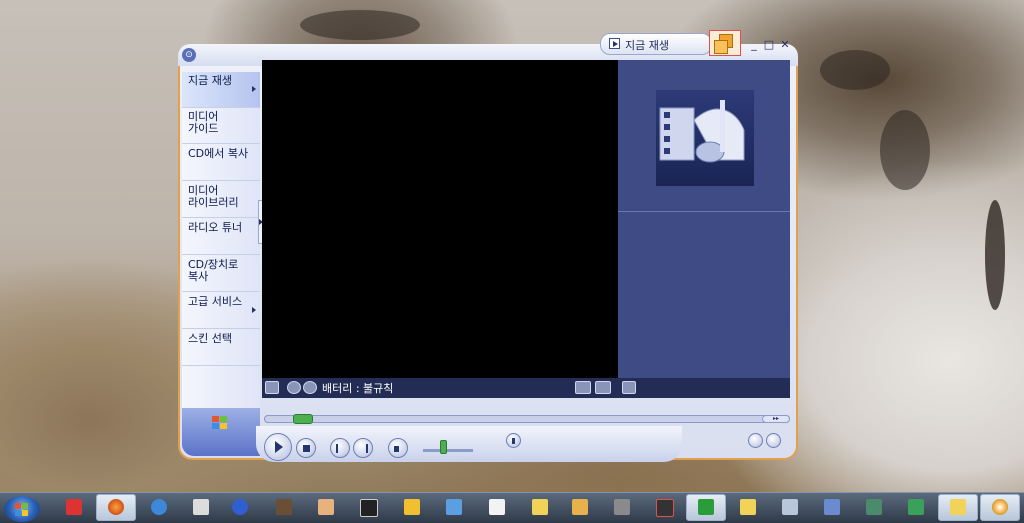  I want to click on visualization-next-icon, so click(310, 387).